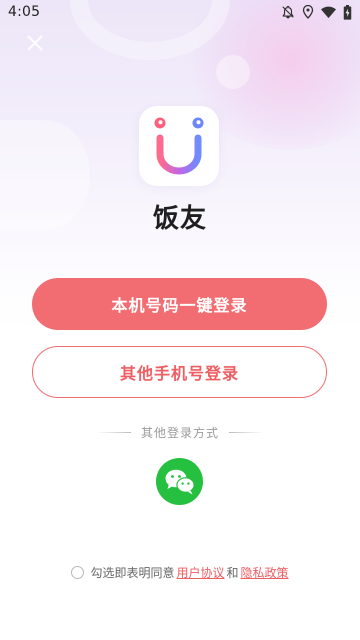 The height and width of the screenshot is (640, 360). I want to click on app-name: 饭友, so click(179, 219).